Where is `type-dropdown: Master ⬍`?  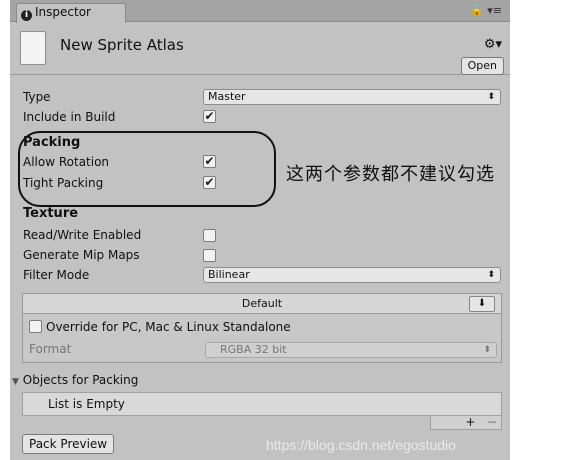
type-dropdown: Master ⬍ is located at coordinates (352, 97).